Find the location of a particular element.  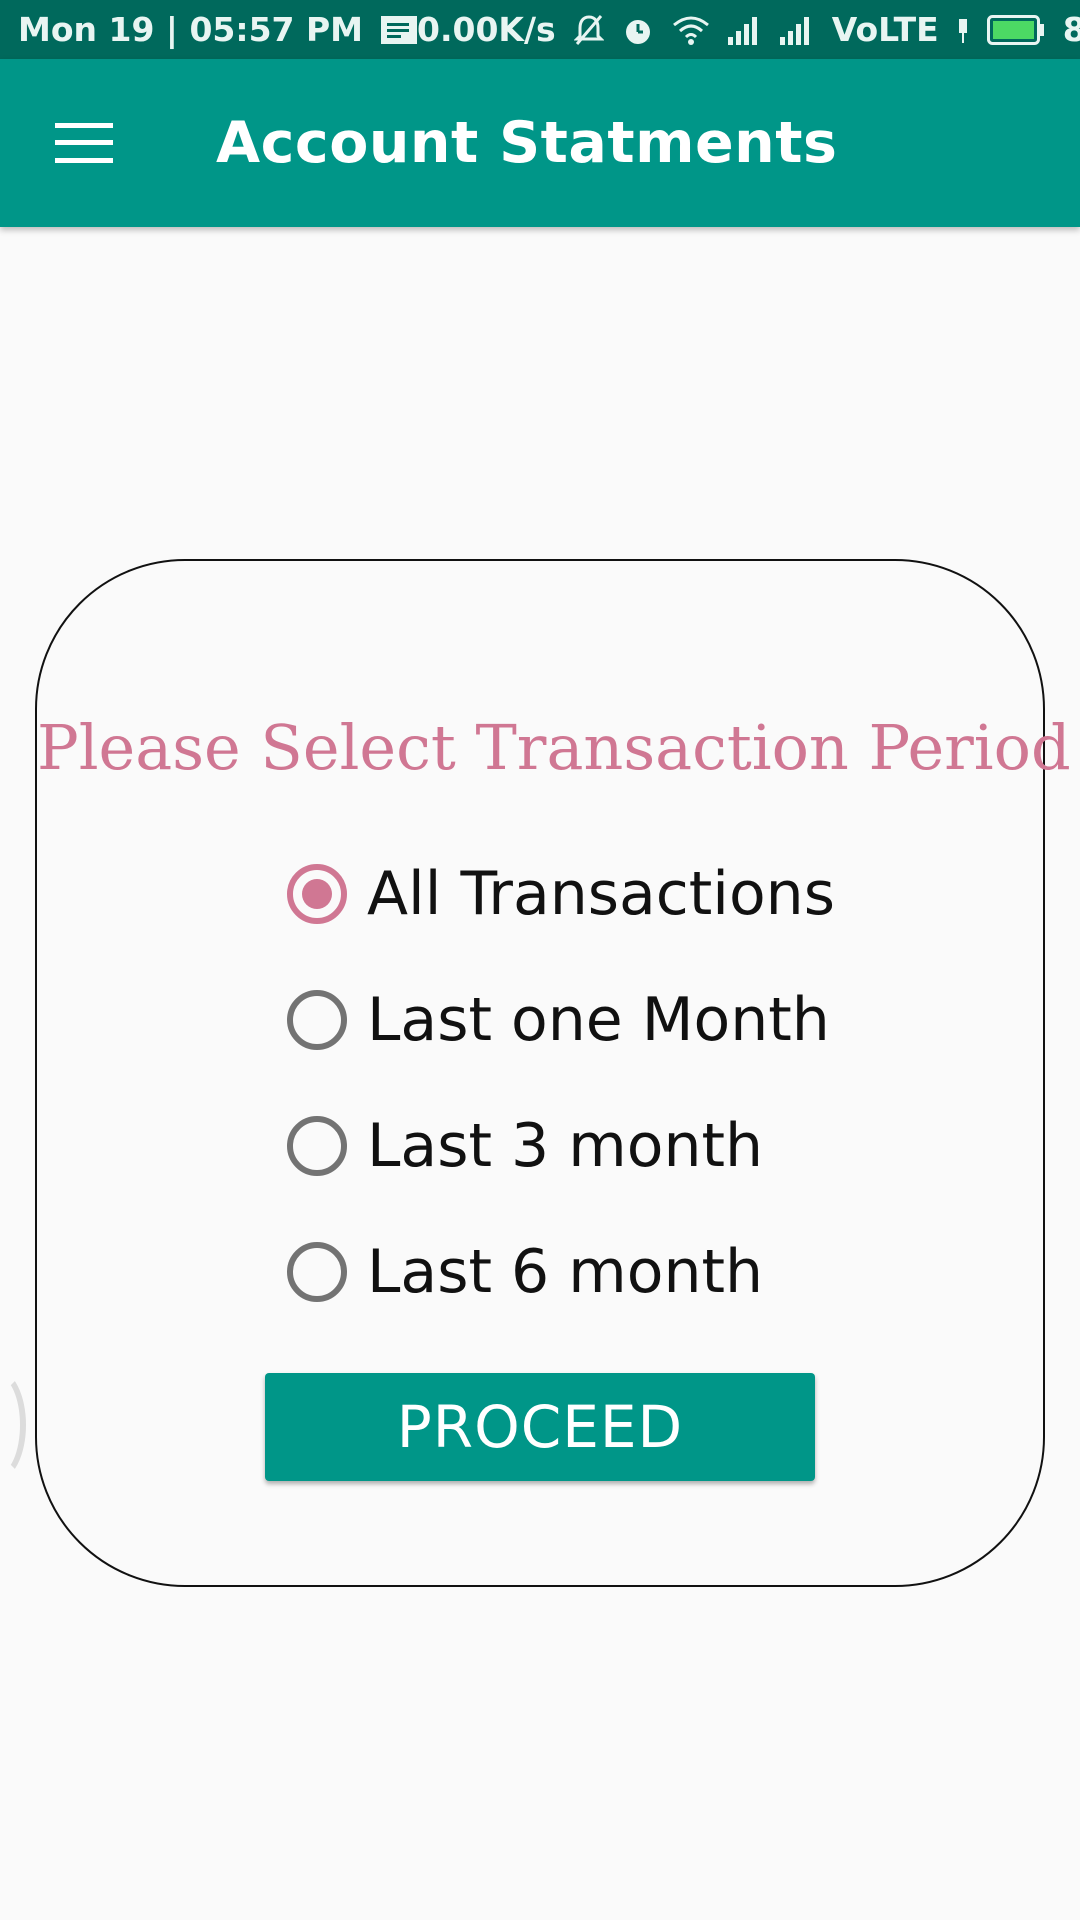

wifi-icon is located at coordinates (691, 30).